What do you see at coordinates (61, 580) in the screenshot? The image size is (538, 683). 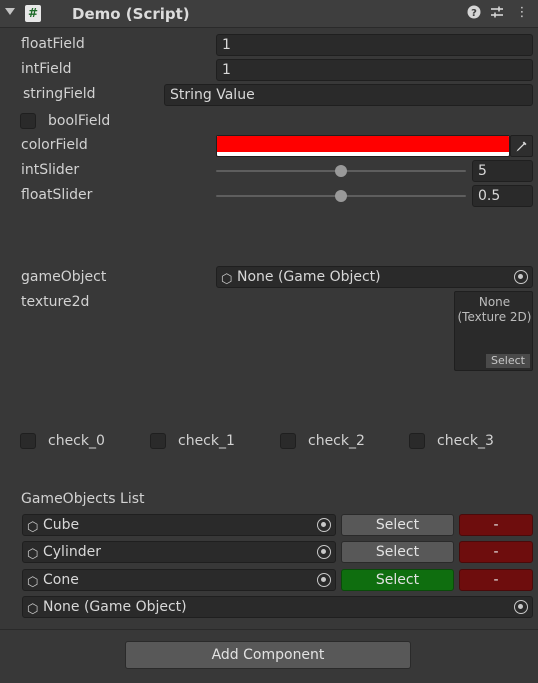 I see `list-item-name: Cone` at bounding box center [61, 580].